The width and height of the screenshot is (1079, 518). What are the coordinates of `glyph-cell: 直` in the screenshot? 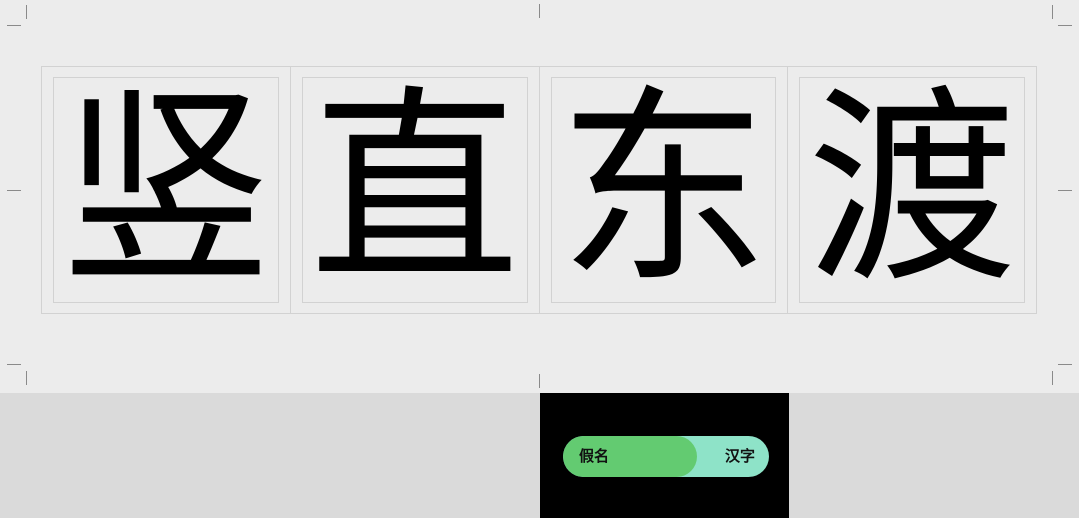 It's located at (415, 190).